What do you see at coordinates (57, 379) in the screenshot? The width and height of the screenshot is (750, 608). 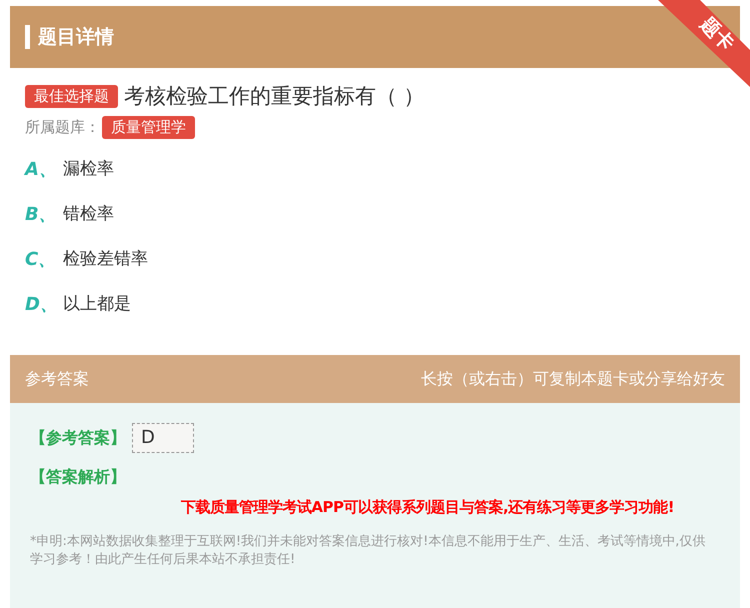 I see `answer-bar-title: 参考答案` at bounding box center [57, 379].